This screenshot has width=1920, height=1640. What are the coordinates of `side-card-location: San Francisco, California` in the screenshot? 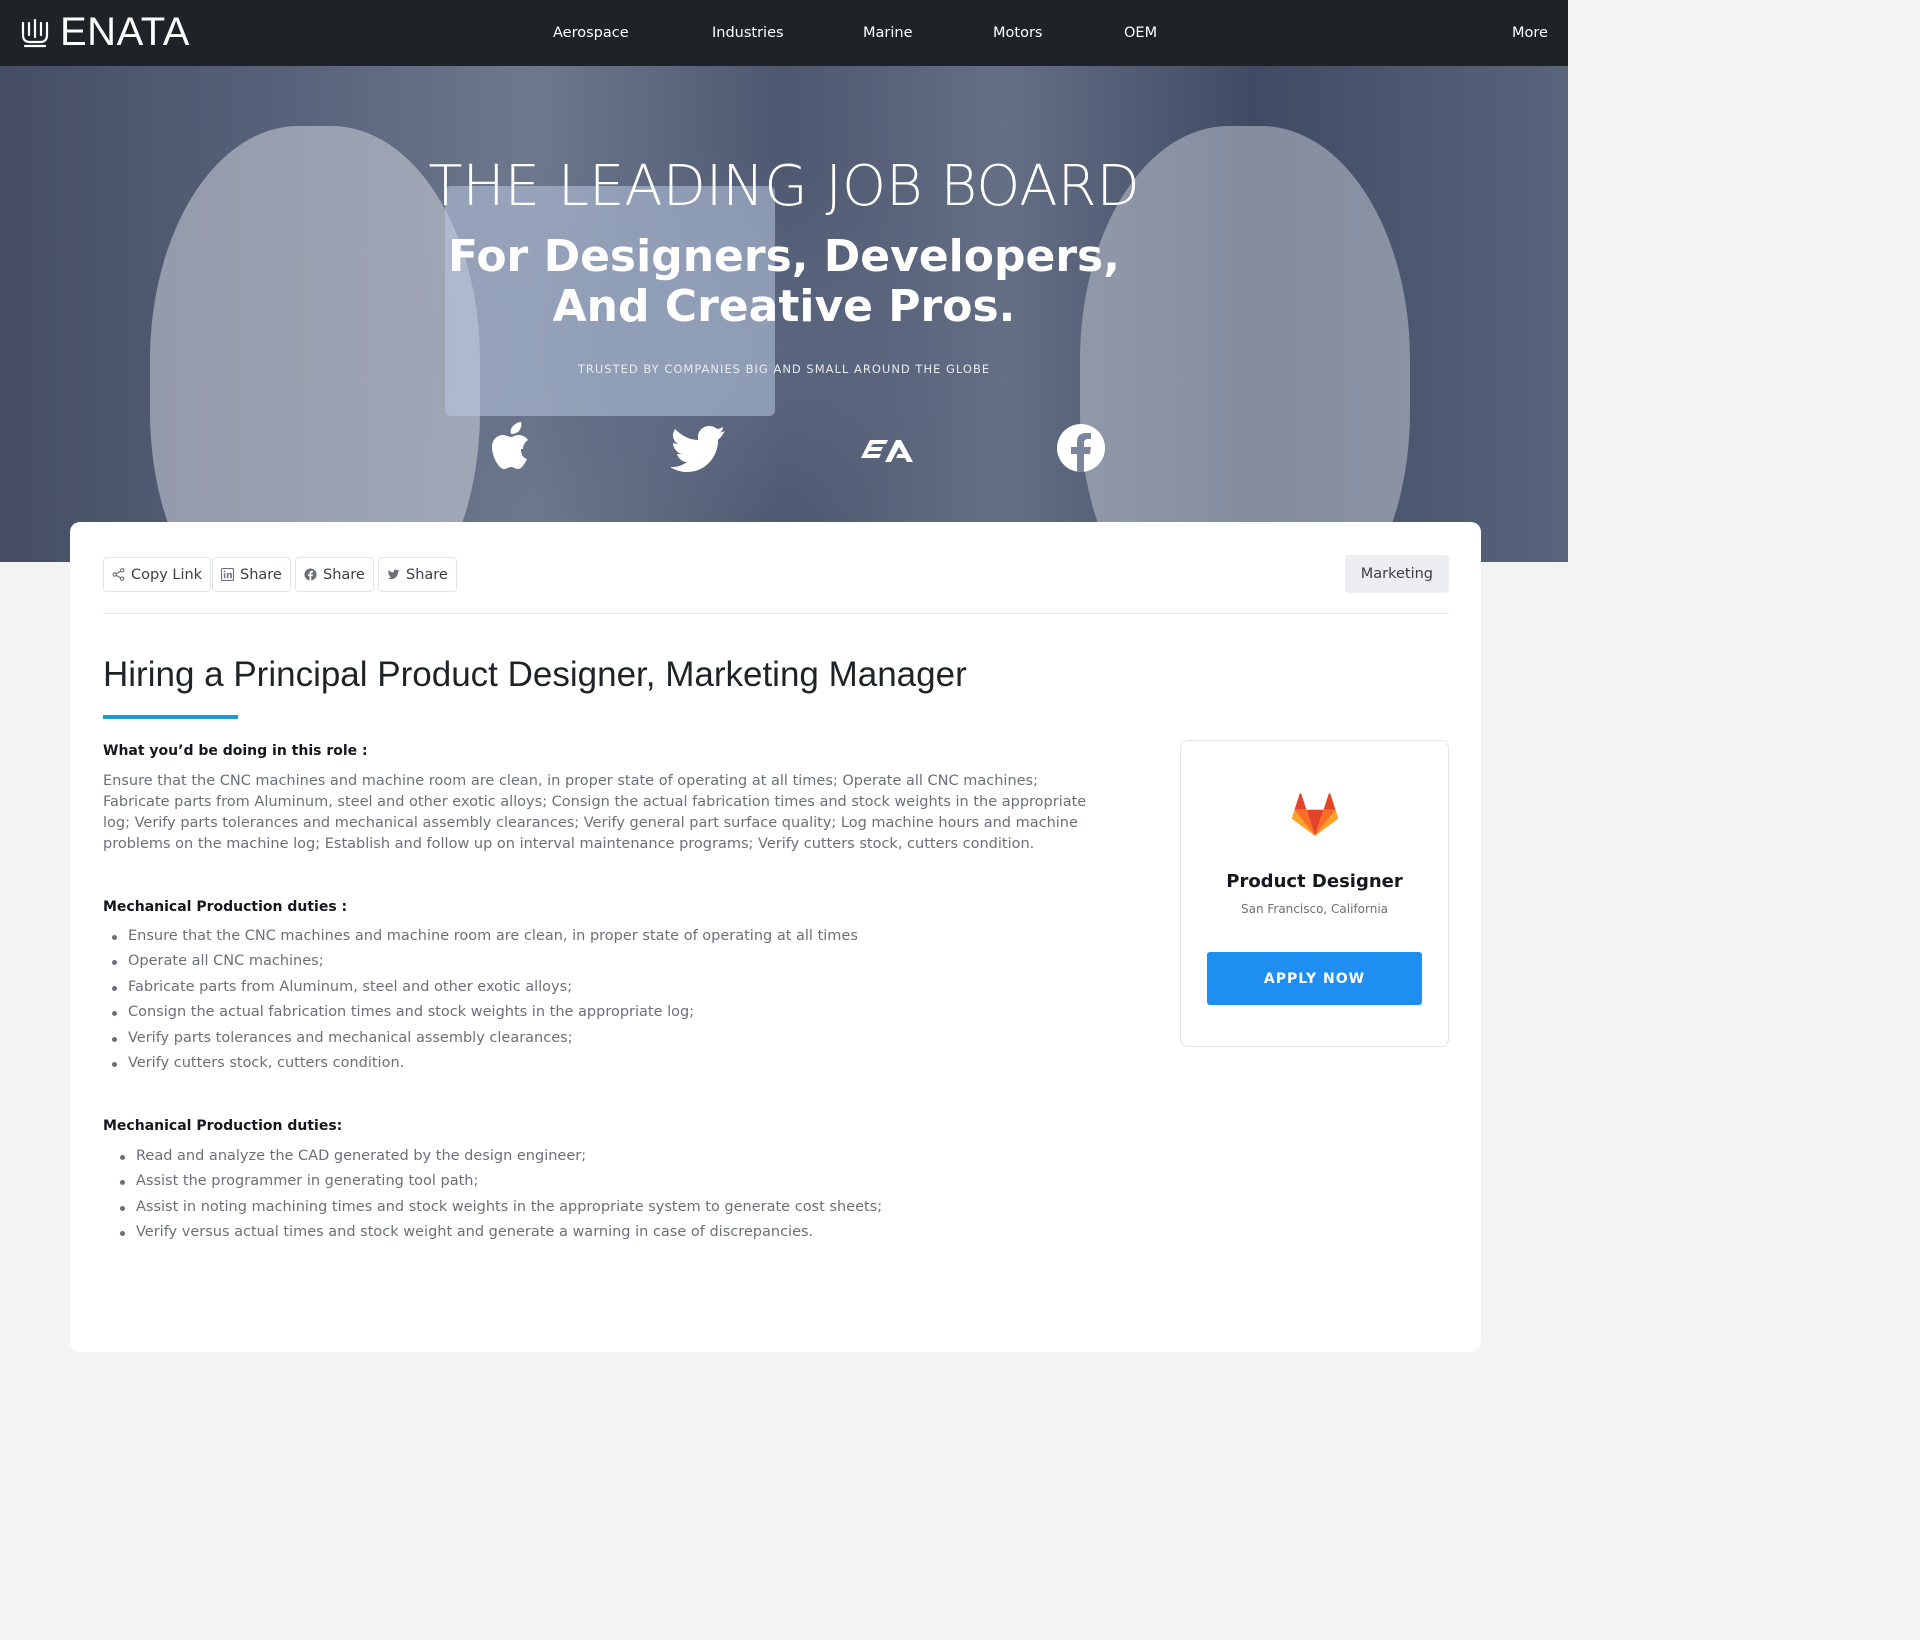 It's located at (1314, 909).